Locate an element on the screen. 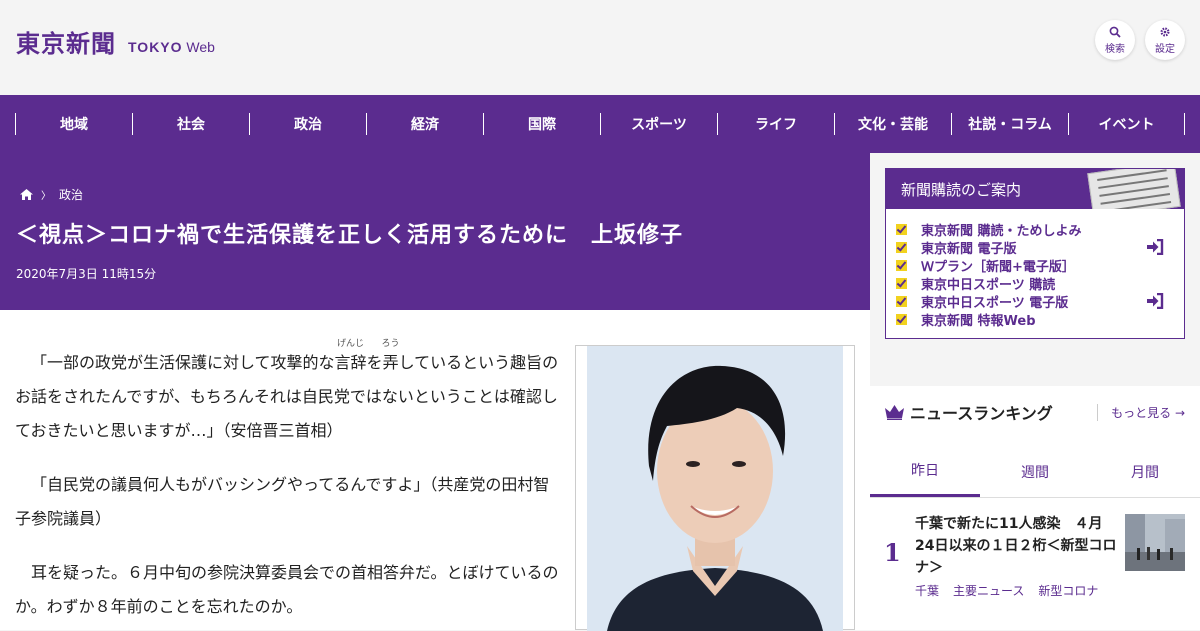 The height and width of the screenshot is (631, 1200). tag-link: 主要ニュース is located at coordinates (988, 590).